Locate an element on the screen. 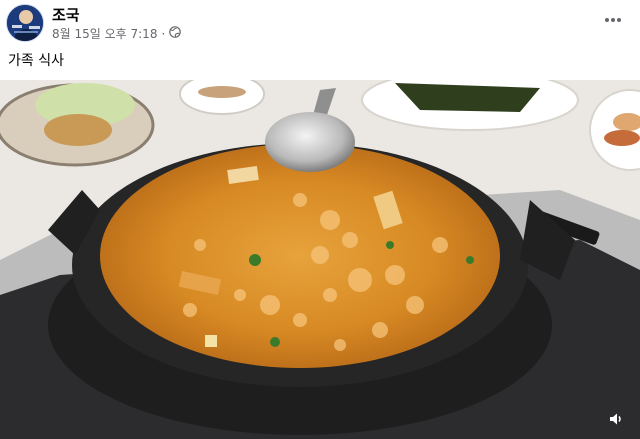 This screenshot has height=439, width=640. avatar is located at coordinates (25, 23).